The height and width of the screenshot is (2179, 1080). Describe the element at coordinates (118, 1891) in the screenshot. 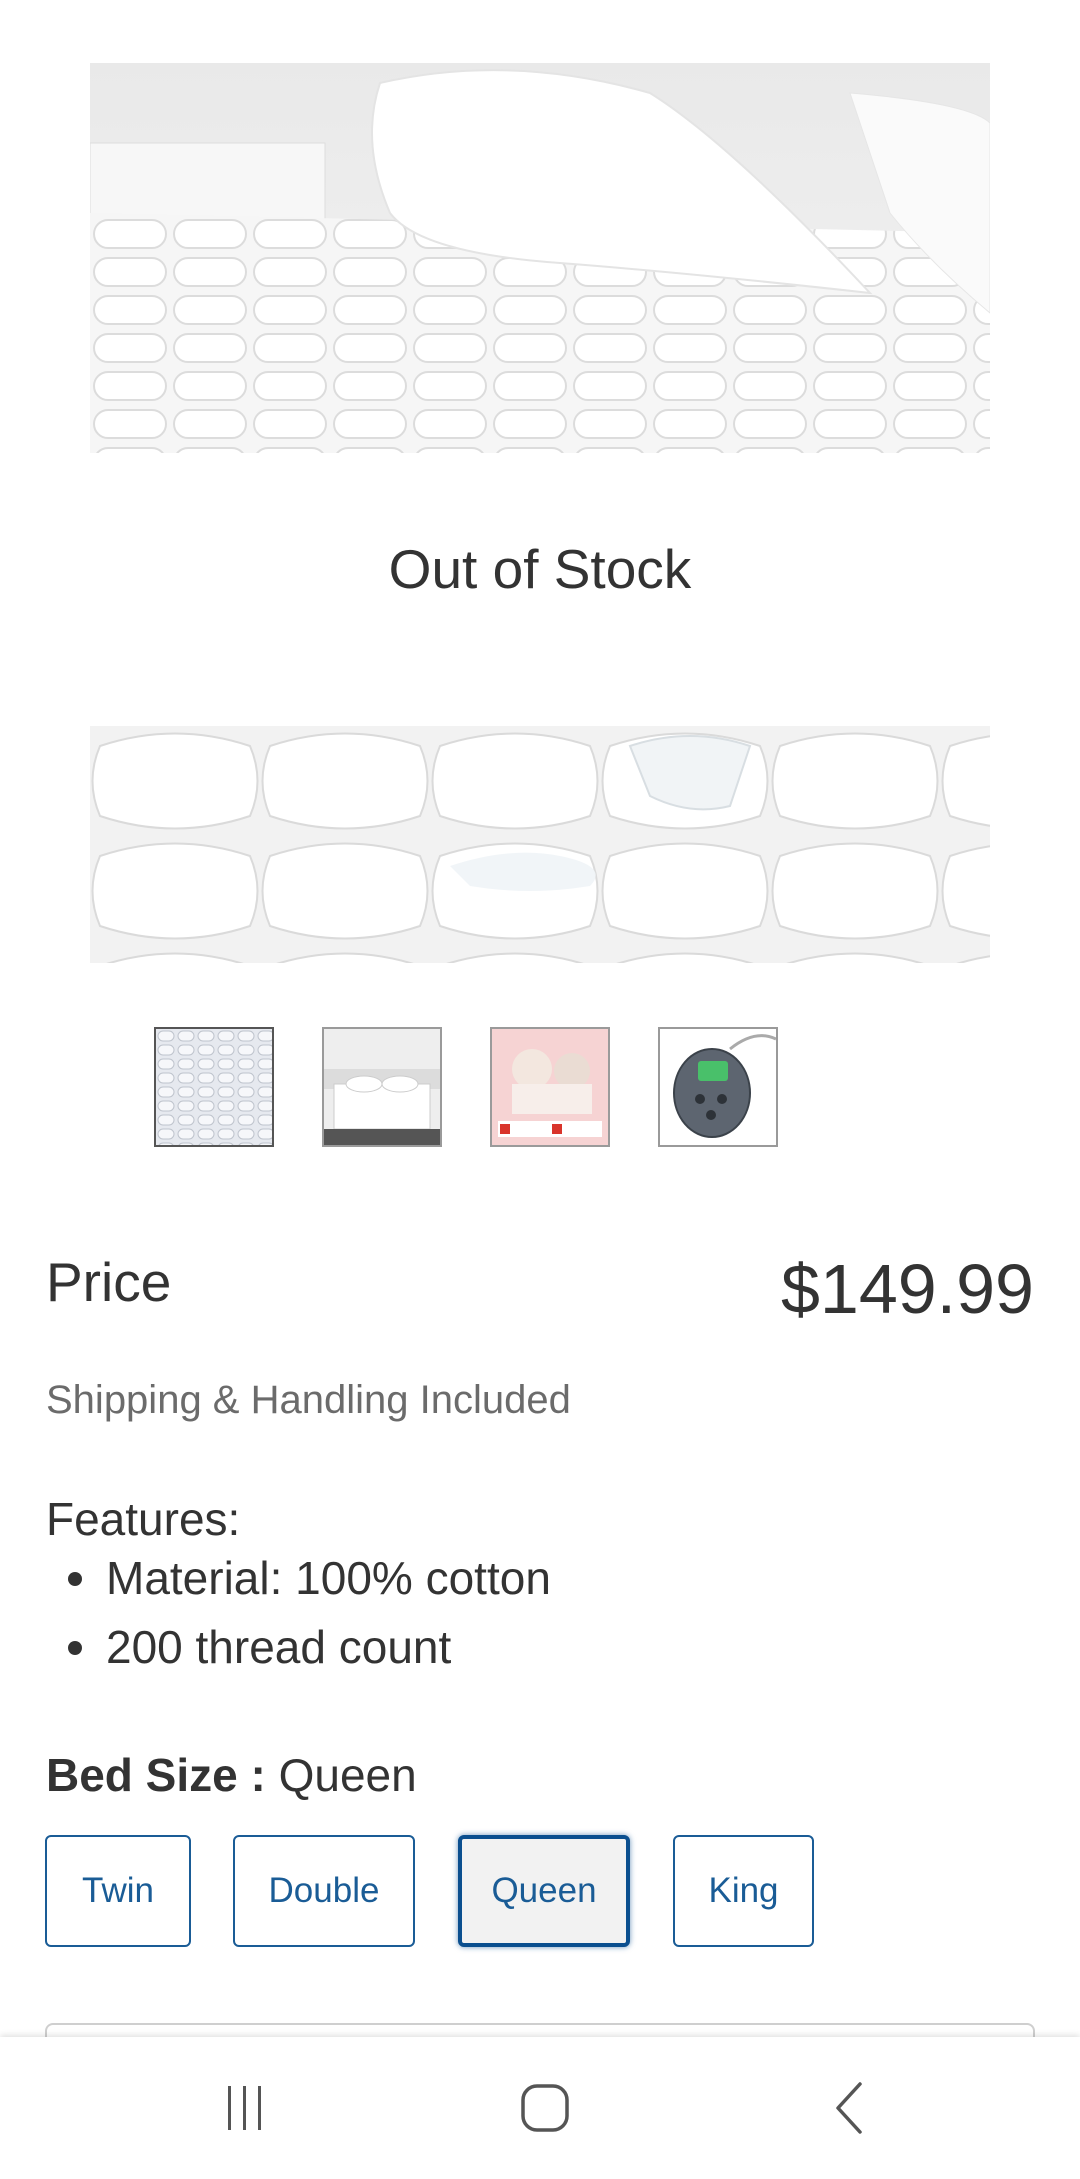

I see `size-option-twin: Twin` at that location.